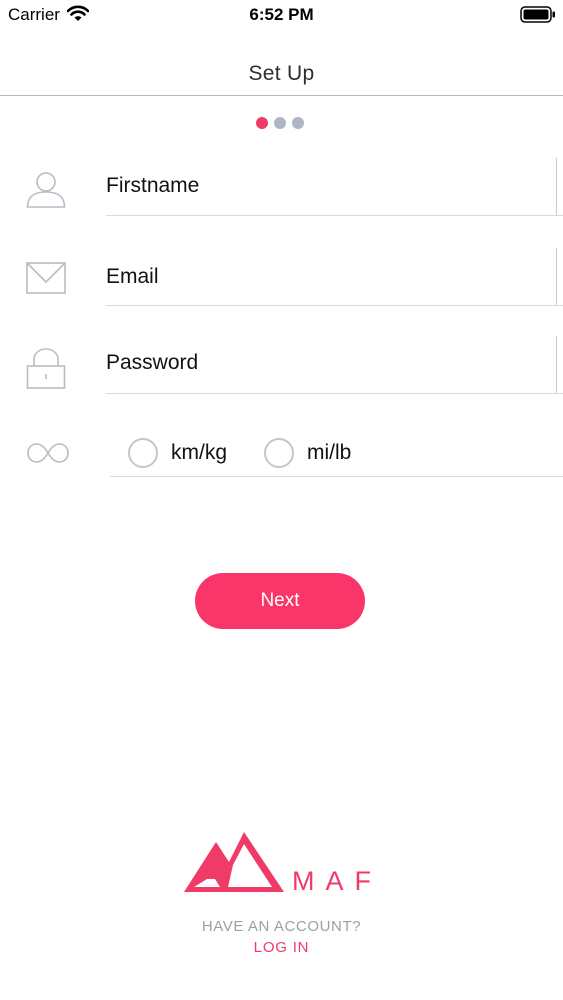  Describe the element at coordinates (281, 95) in the screenshot. I see `nav-divider` at that location.